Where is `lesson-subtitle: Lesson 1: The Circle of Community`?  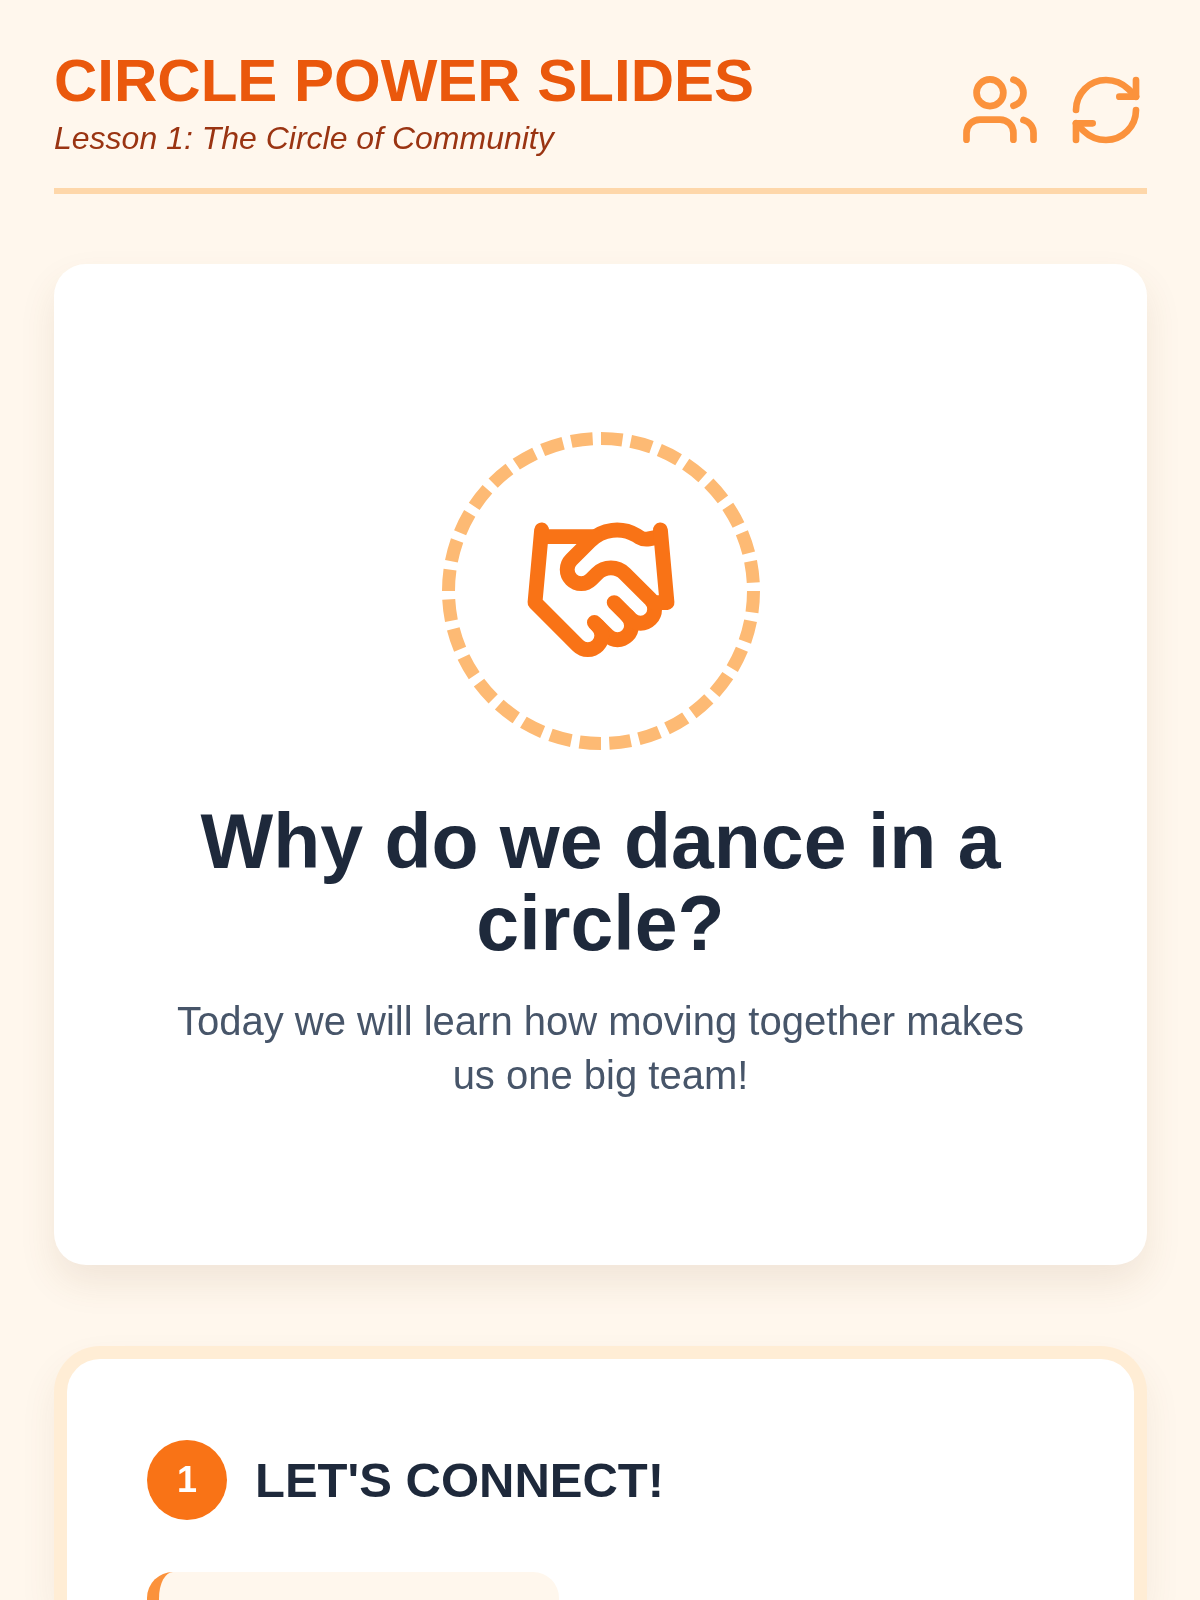
lesson-subtitle: Lesson 1: The Circle of Community is located at coordinates (305, 138).